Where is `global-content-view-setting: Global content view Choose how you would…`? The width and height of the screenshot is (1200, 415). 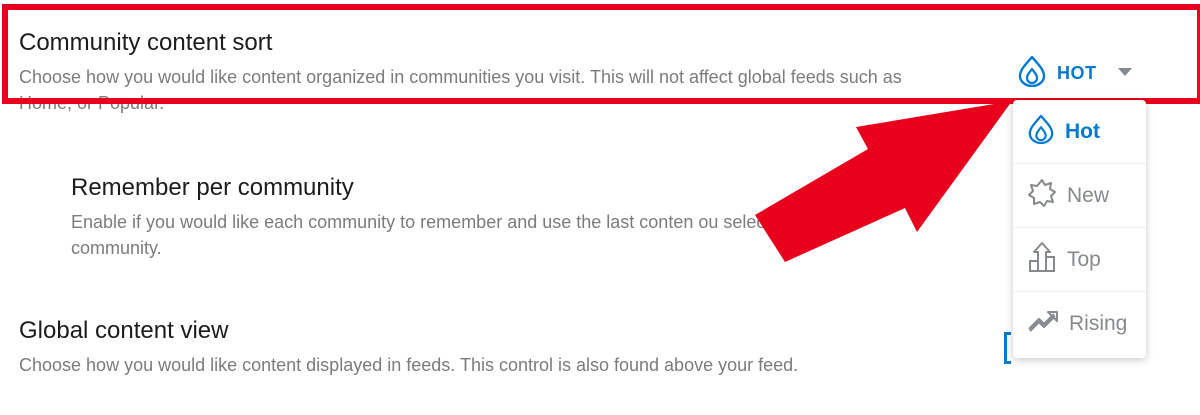 global-content-view-setting: Global content view Choose how you would… is located at coordinates (474, 347).